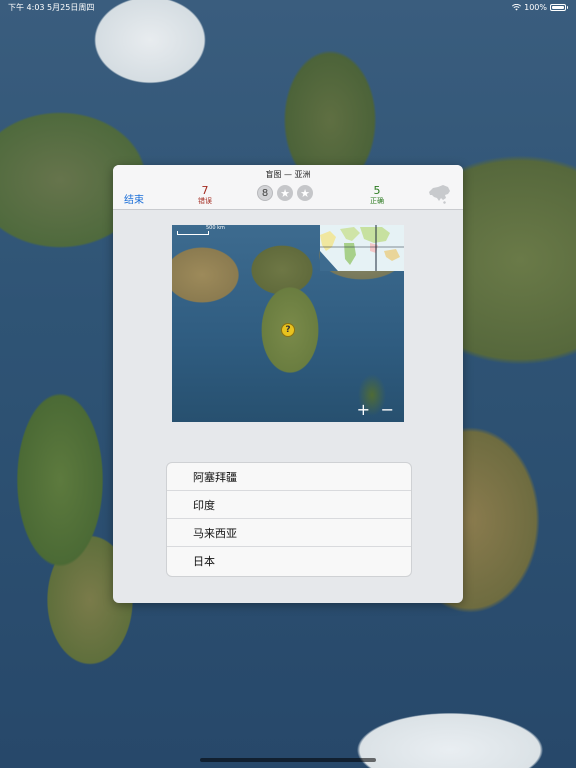  What do you see at coordinates (265, 193) in the screenshot?
I see `remaining-count: 8` at bounding box center [265, 193].